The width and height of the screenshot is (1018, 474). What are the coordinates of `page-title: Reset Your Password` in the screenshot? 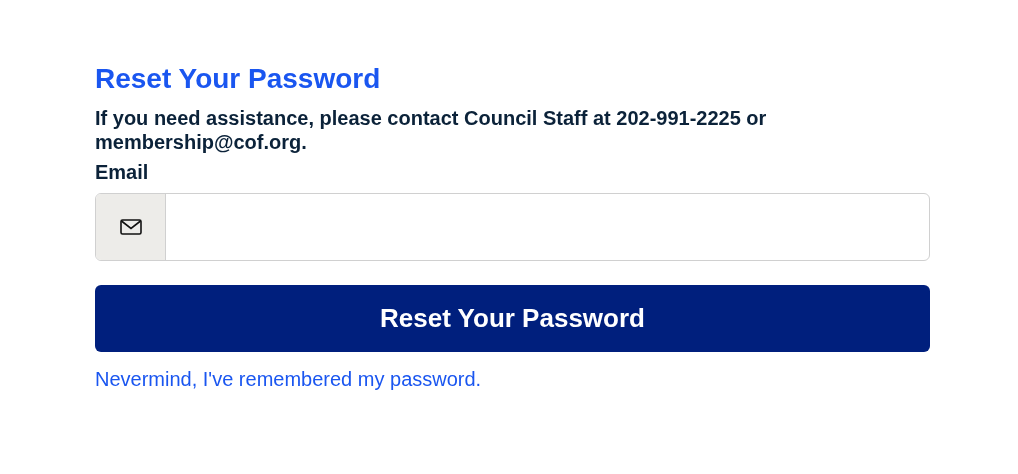 It's located at (238, 79).